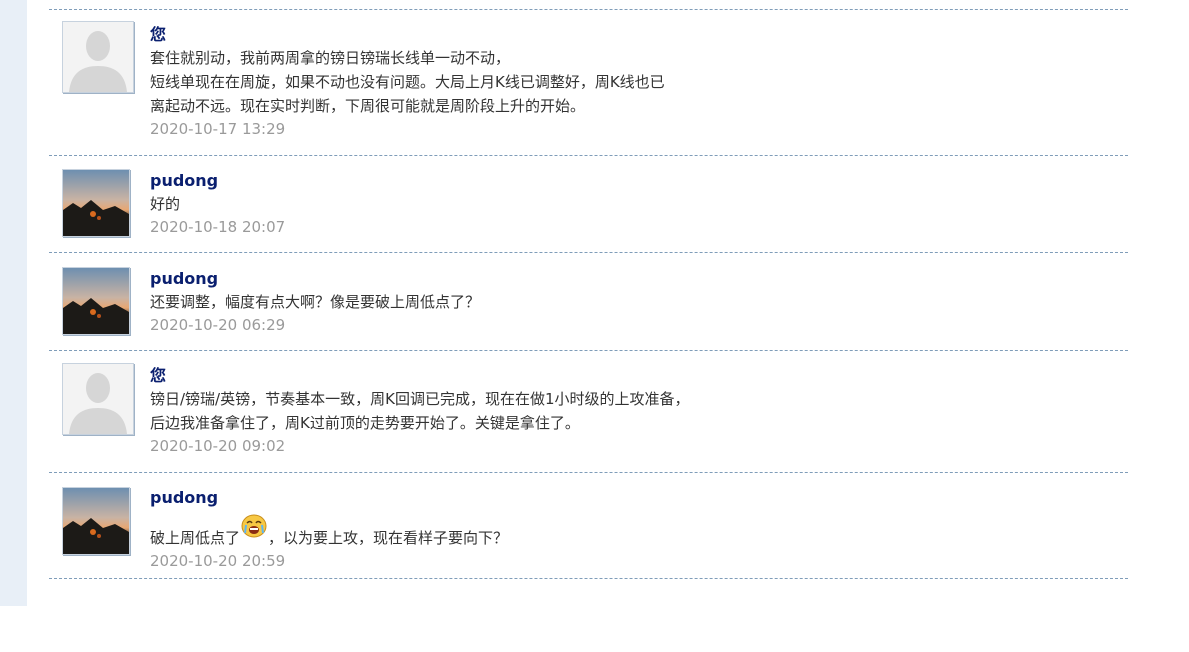 This screenshot has width=1189, height=652. What do you see at coordinates (165, 204) in the screenshot?
I see `comment-text: 好的` at bounding box center [165, 204].